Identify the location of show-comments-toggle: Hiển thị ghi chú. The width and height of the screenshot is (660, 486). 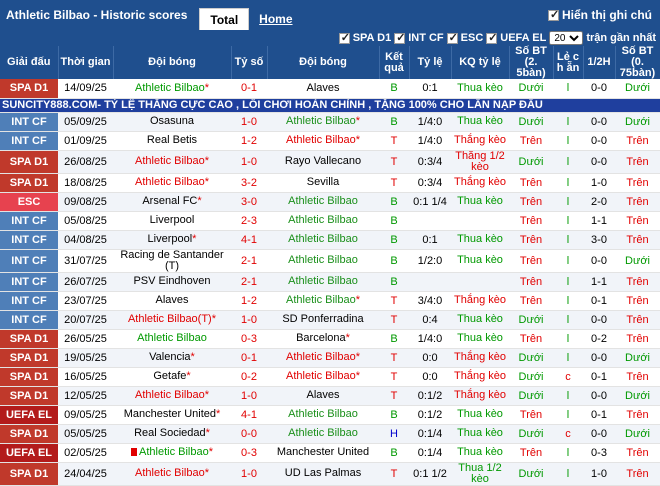
(600, 15).